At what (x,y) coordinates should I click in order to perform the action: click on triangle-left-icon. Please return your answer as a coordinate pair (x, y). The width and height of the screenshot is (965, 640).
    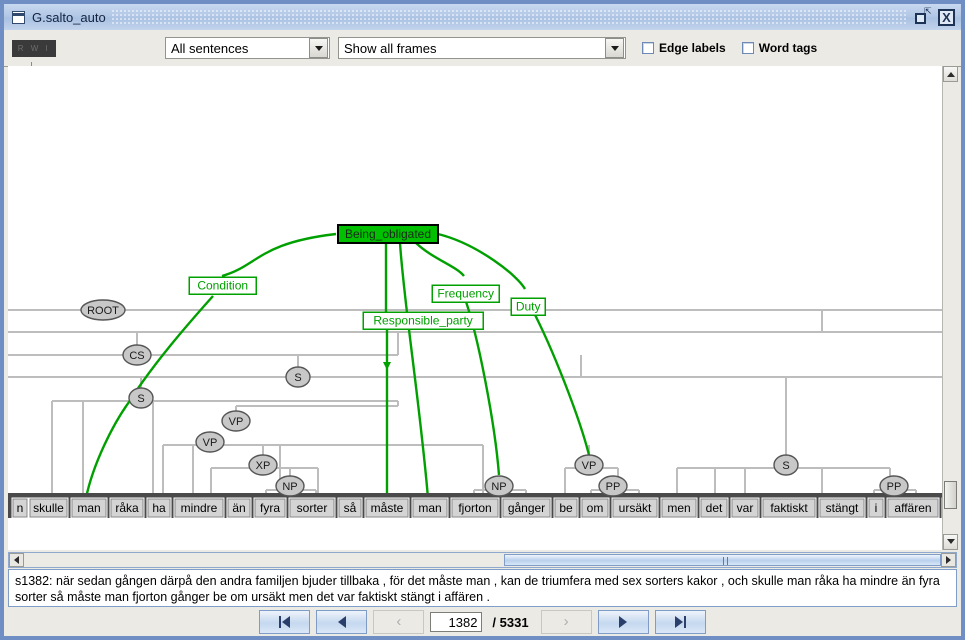
    Looking at the image, I should click on (342, 622).